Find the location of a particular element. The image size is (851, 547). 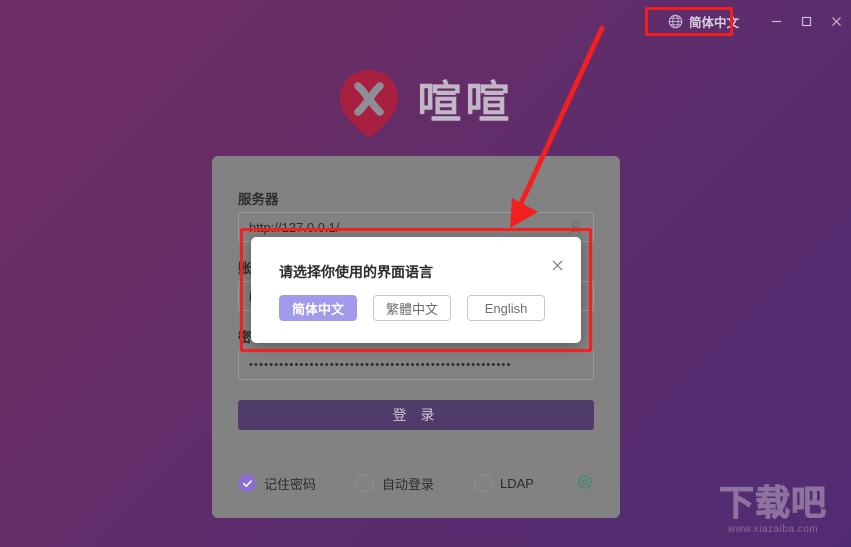

gear-icon is located at coordinates (585, 483).